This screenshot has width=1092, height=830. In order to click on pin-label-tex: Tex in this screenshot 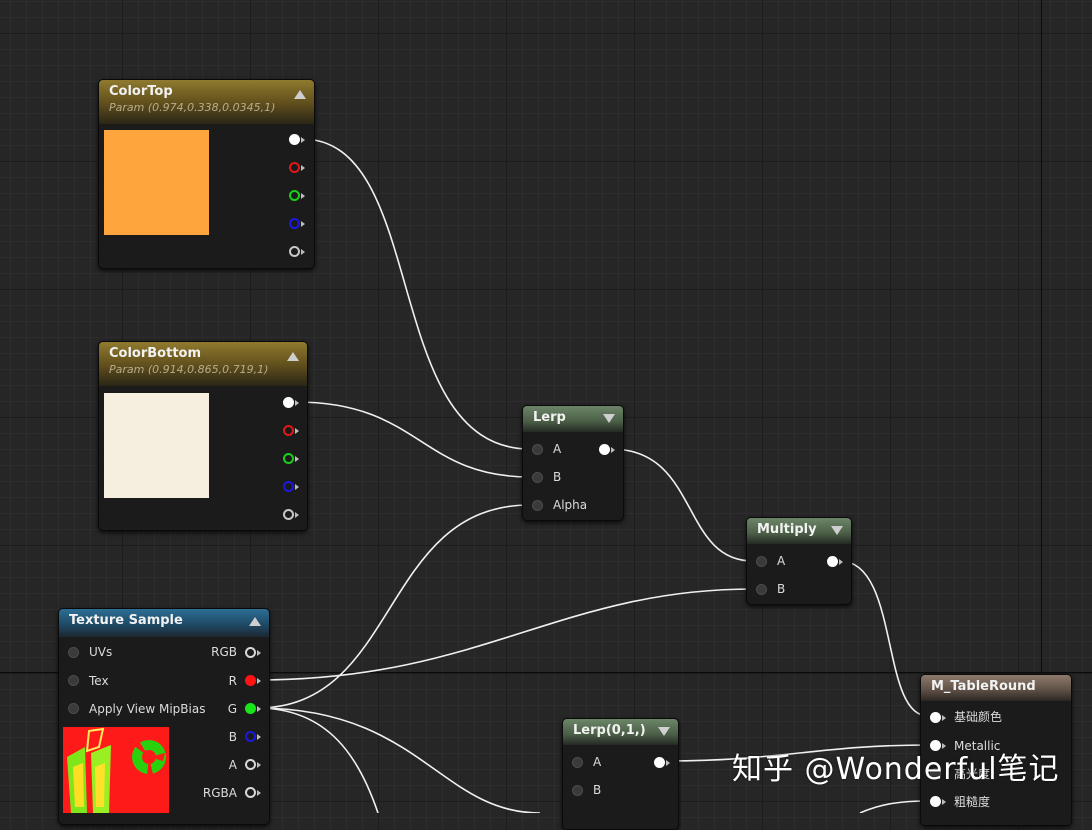, I will do `click(99, 681)`.